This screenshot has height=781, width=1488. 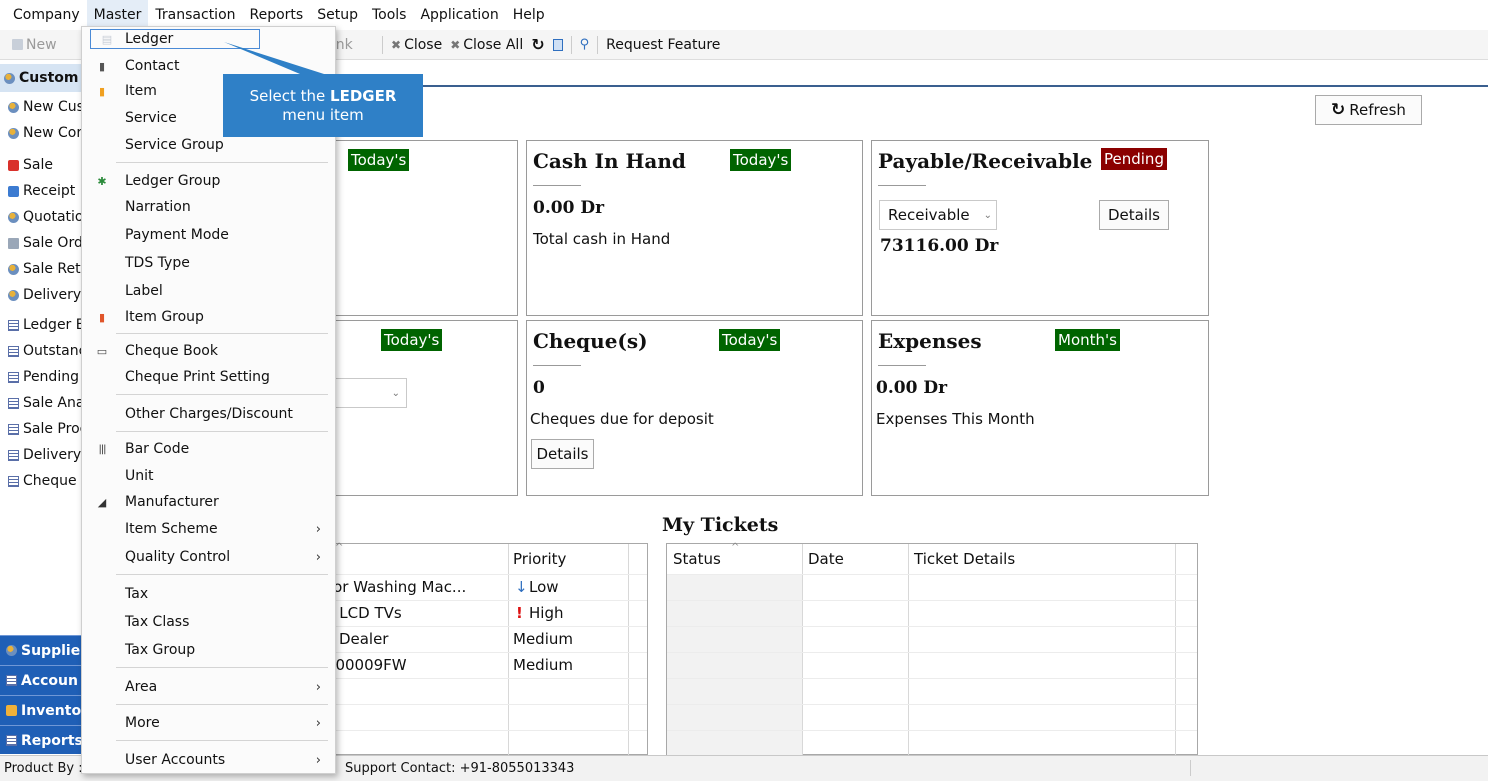 What do you see at coordinates (562, 454) in the screenshot?
I see `cheque-details-button: Details` at bounding box center [562, 454].